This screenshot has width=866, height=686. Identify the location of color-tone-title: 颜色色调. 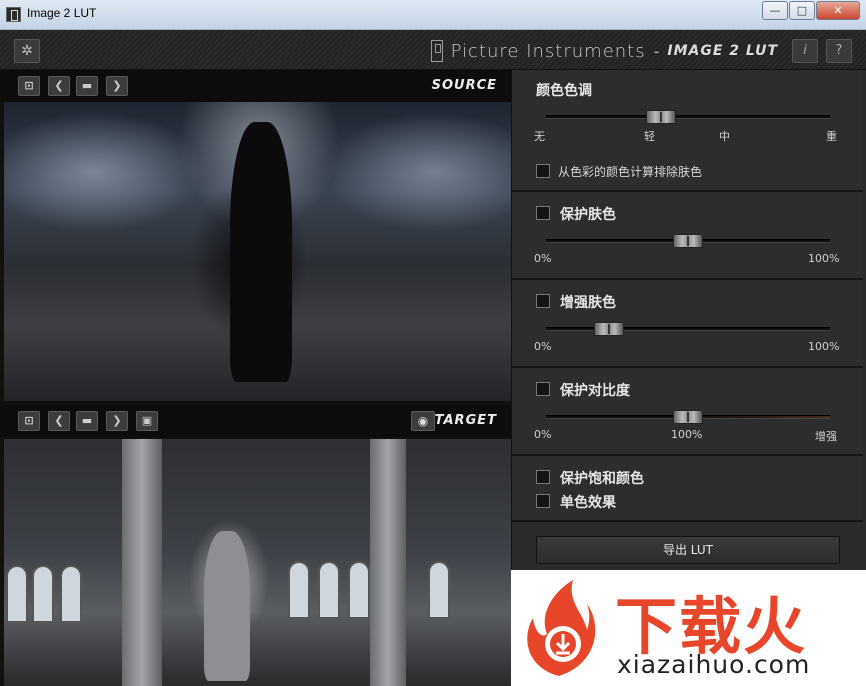
(564, 91).